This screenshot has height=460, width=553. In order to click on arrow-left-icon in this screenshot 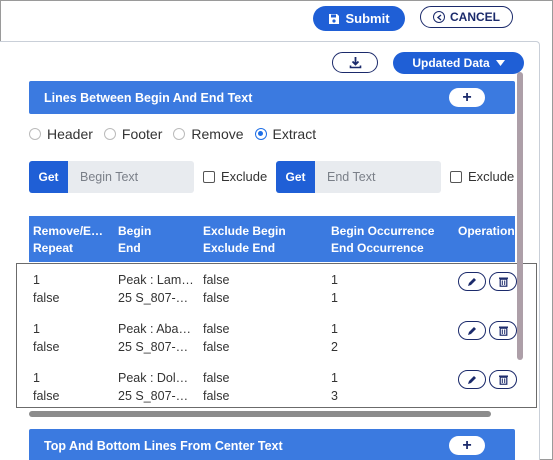, I will do `click(439, 17)`.